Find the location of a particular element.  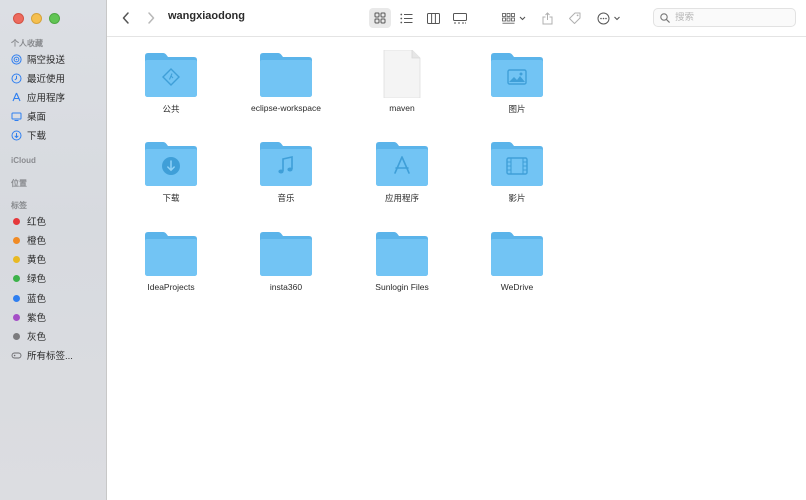

folder-movies-icon is located at coordinates (517, 163).